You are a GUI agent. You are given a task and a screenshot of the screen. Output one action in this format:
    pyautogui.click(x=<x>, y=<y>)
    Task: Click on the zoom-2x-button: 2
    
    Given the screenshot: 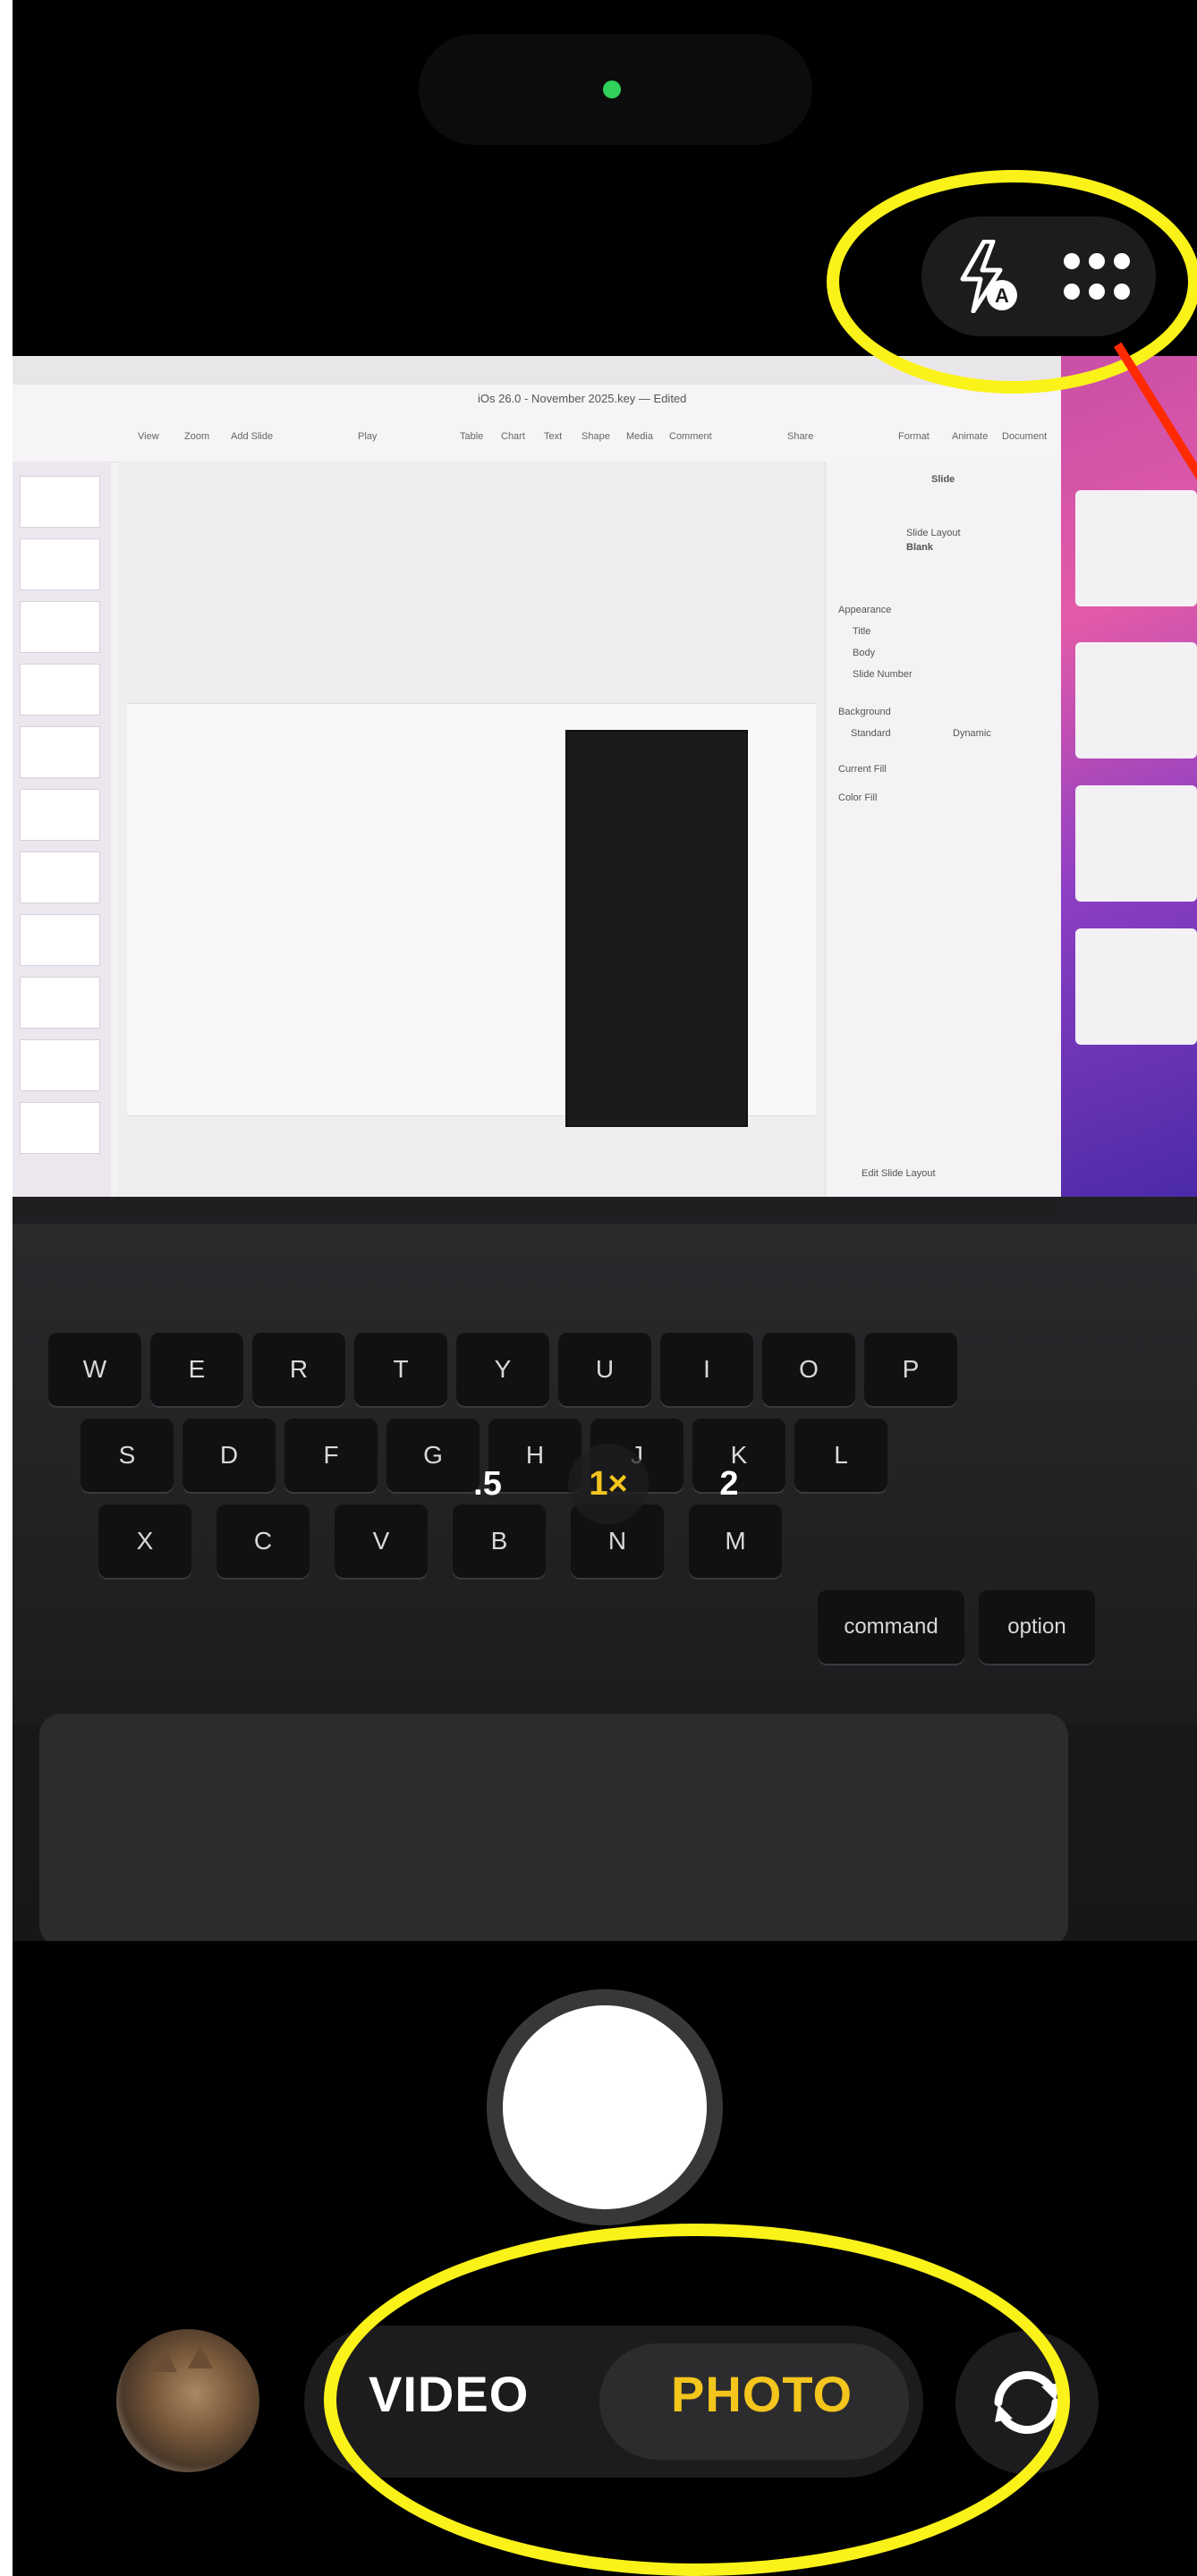 What is the action you would take?
    pyautogui.click(x=729, y=1484)
    